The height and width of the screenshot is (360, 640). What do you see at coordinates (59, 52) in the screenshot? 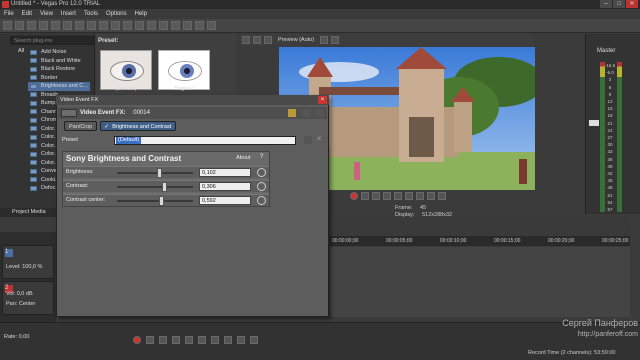
I see `fx-list-item: Add Noise` at bounding box center [59, 52].